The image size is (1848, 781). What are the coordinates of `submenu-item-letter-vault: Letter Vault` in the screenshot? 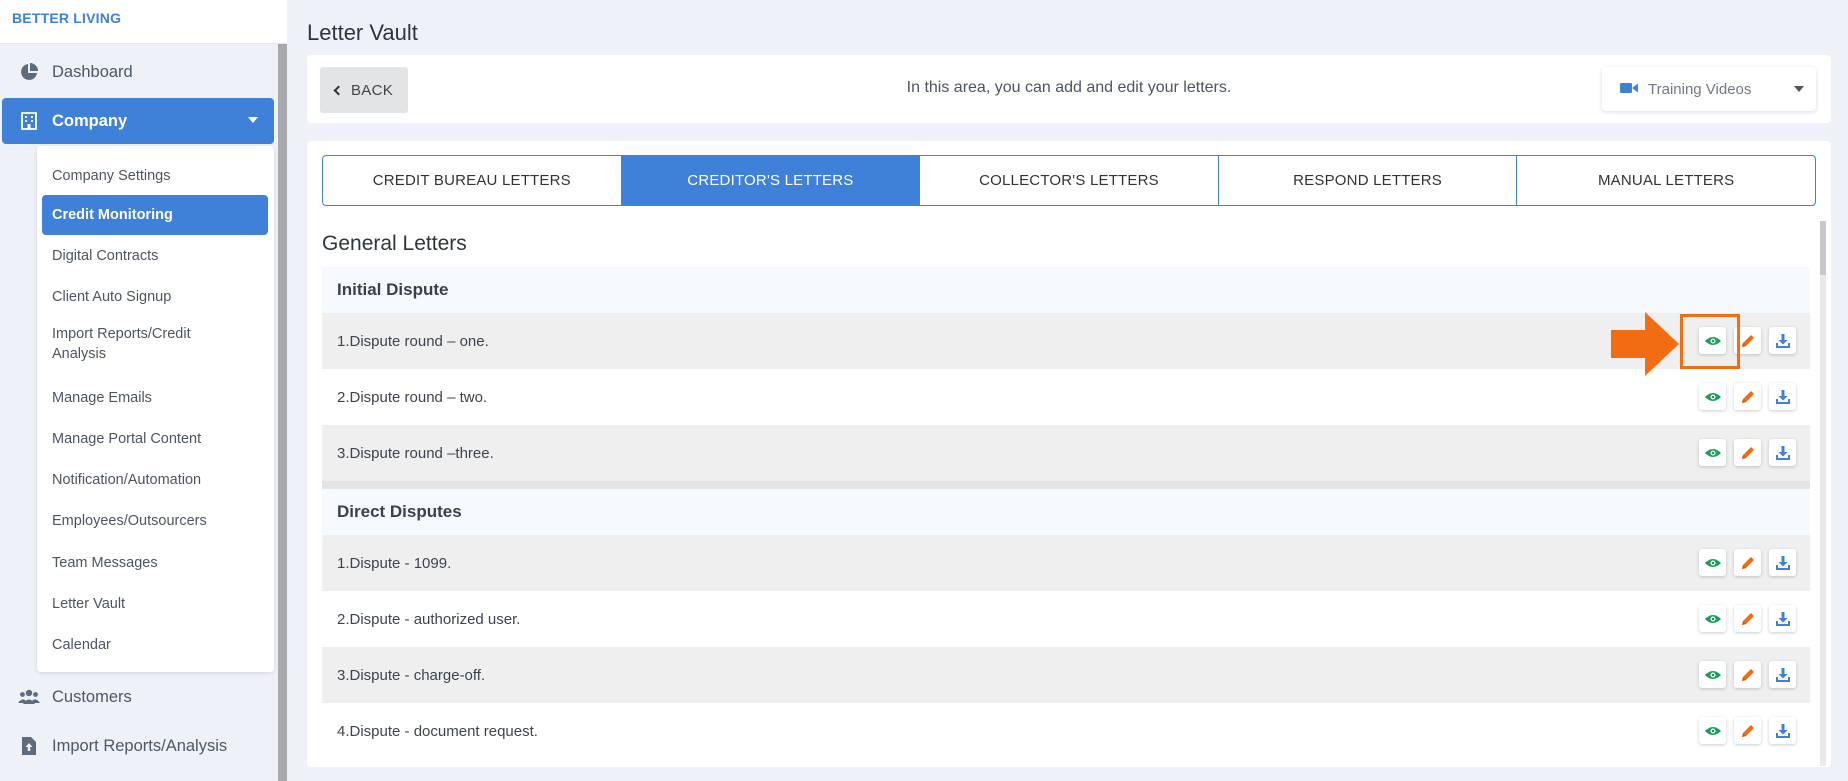 It's located at (155, 604).